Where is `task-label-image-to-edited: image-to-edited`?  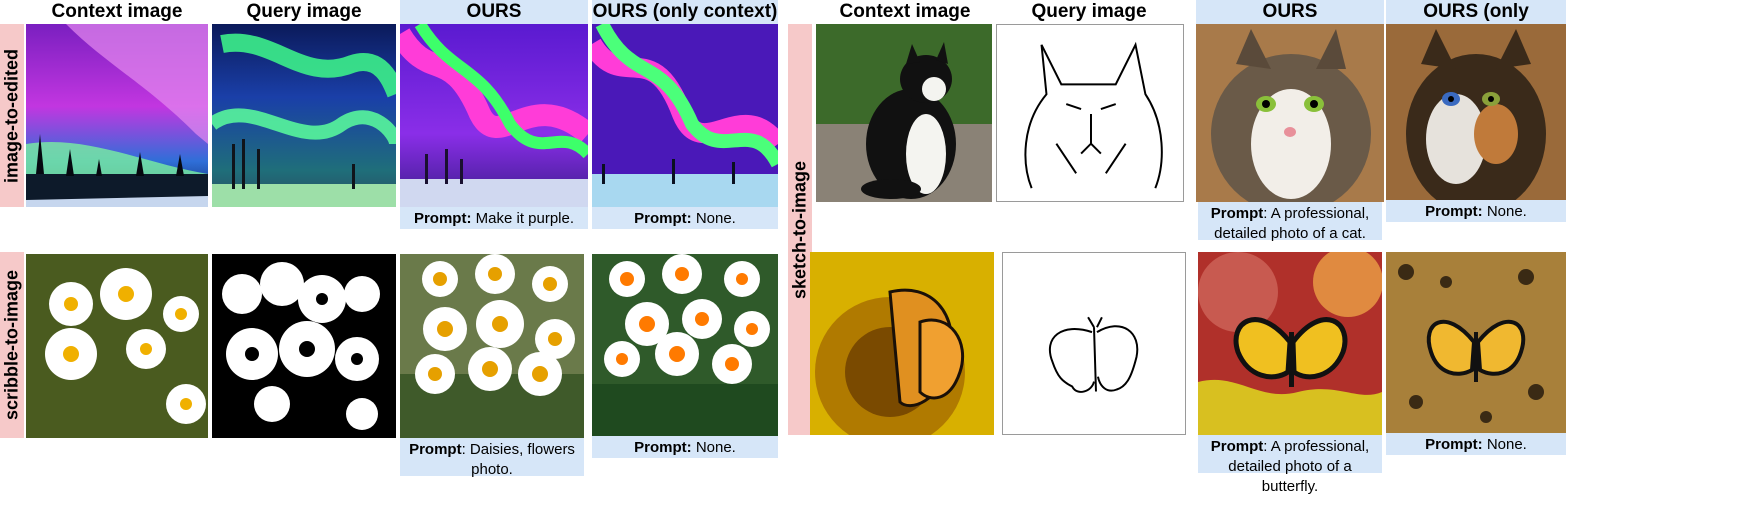 task-label-image-to-edited: image-to-edited is located at coordinates (12, 115).